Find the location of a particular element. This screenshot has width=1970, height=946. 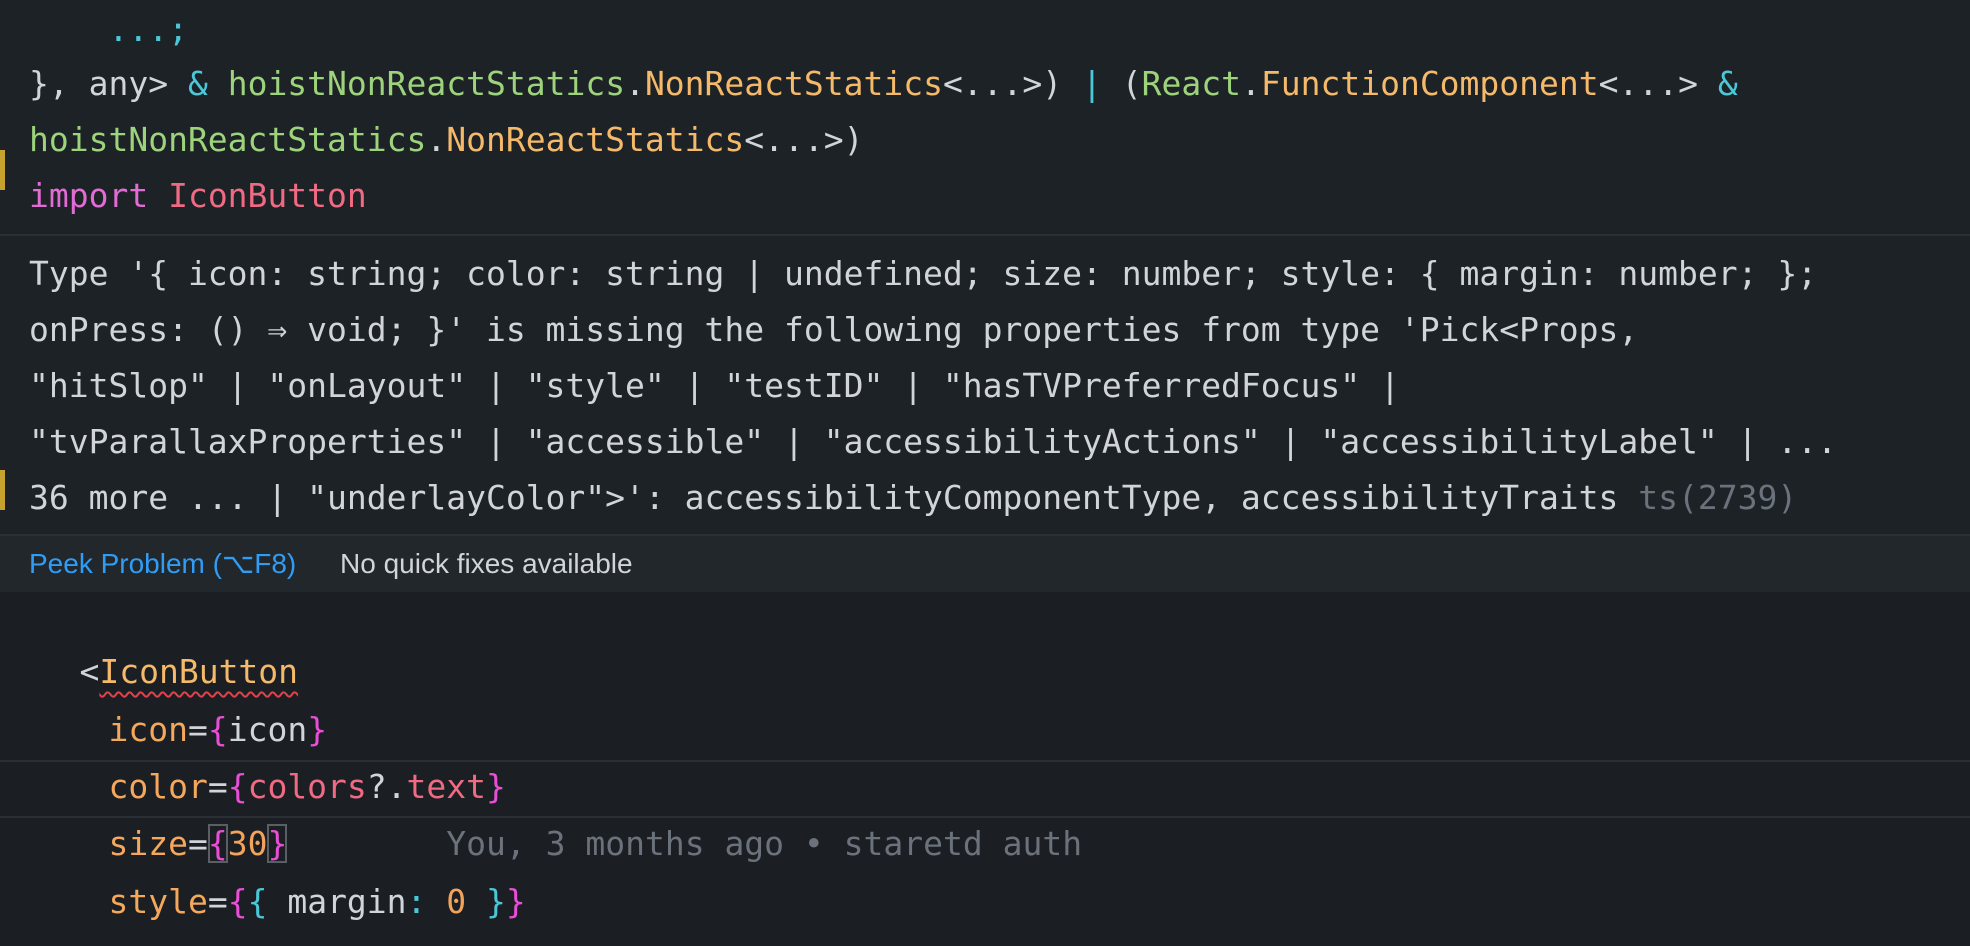

peek-problem-link: Peek Problem (⌥F8) is located at coordinates (162, 564).